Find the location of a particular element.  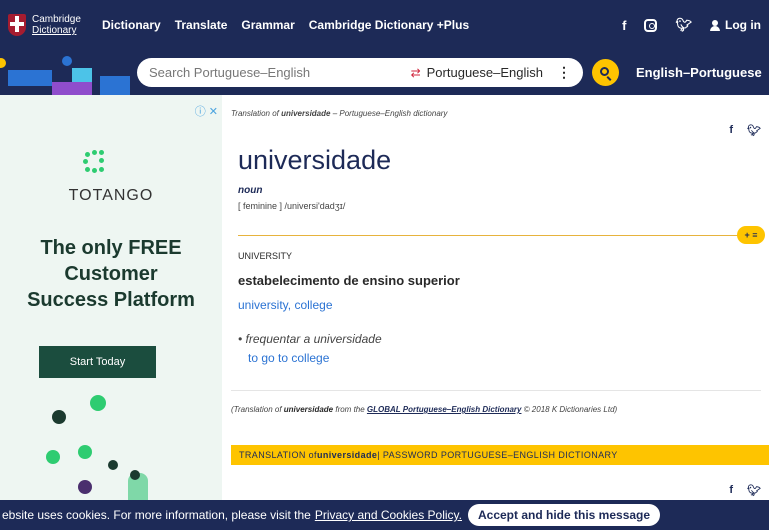

twitter-icon: 🐦︎ is located at coordinates (683, 25).